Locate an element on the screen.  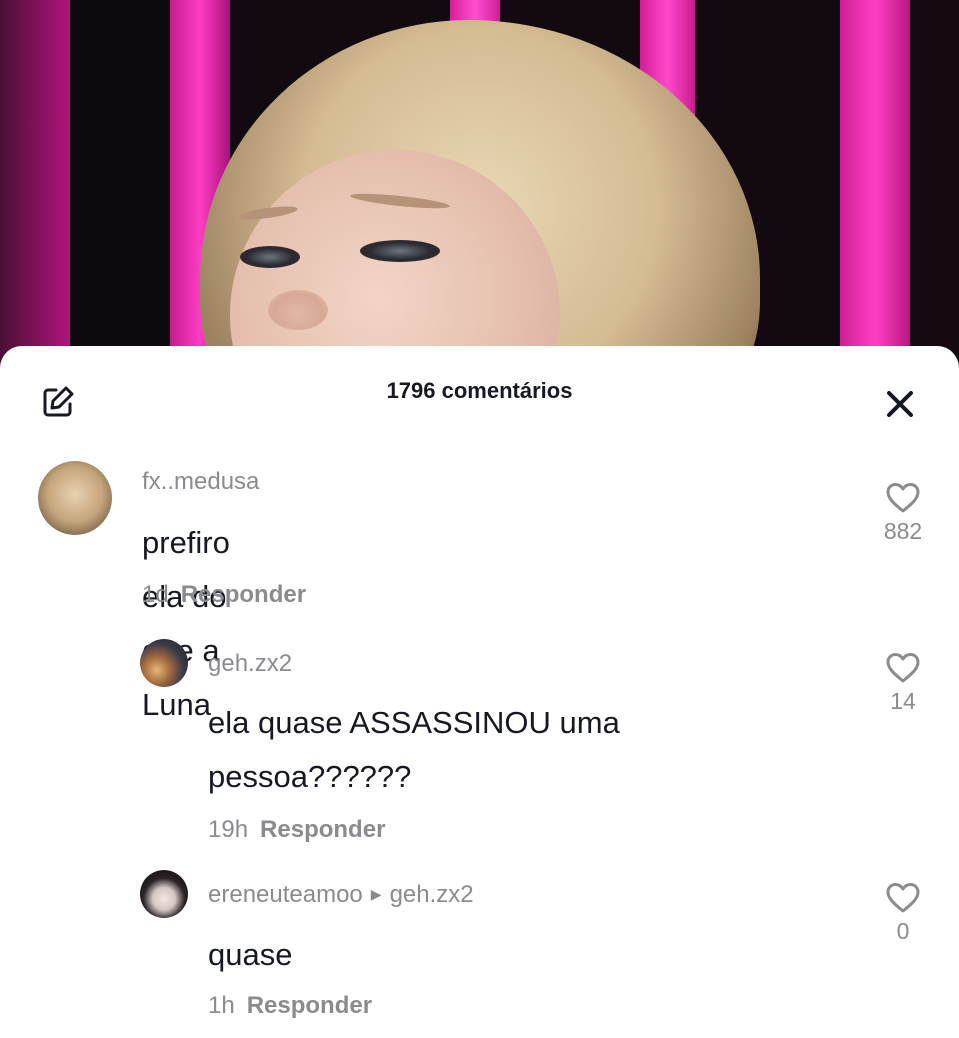
comments-count-title: 1796 comentários is located at coordinates (479, 390).